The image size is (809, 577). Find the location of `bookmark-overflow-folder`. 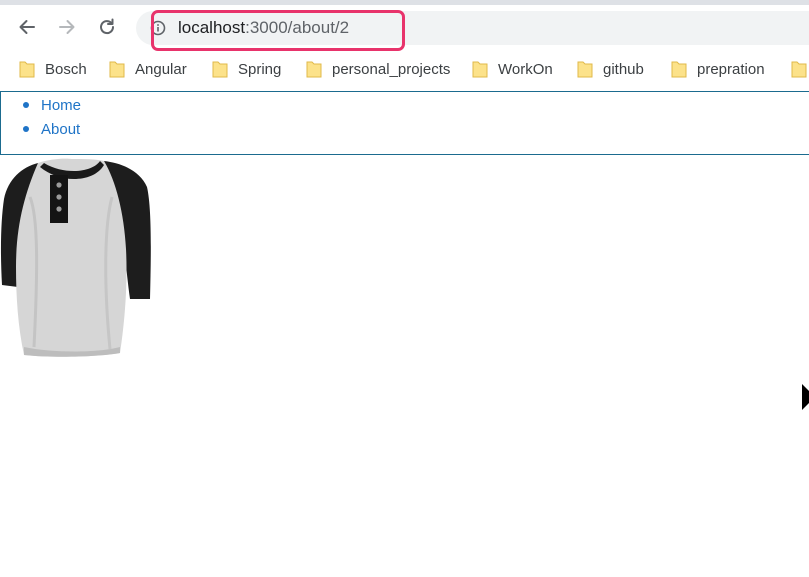

bookmark-overflow-folder is located at coordinates (800, 69).